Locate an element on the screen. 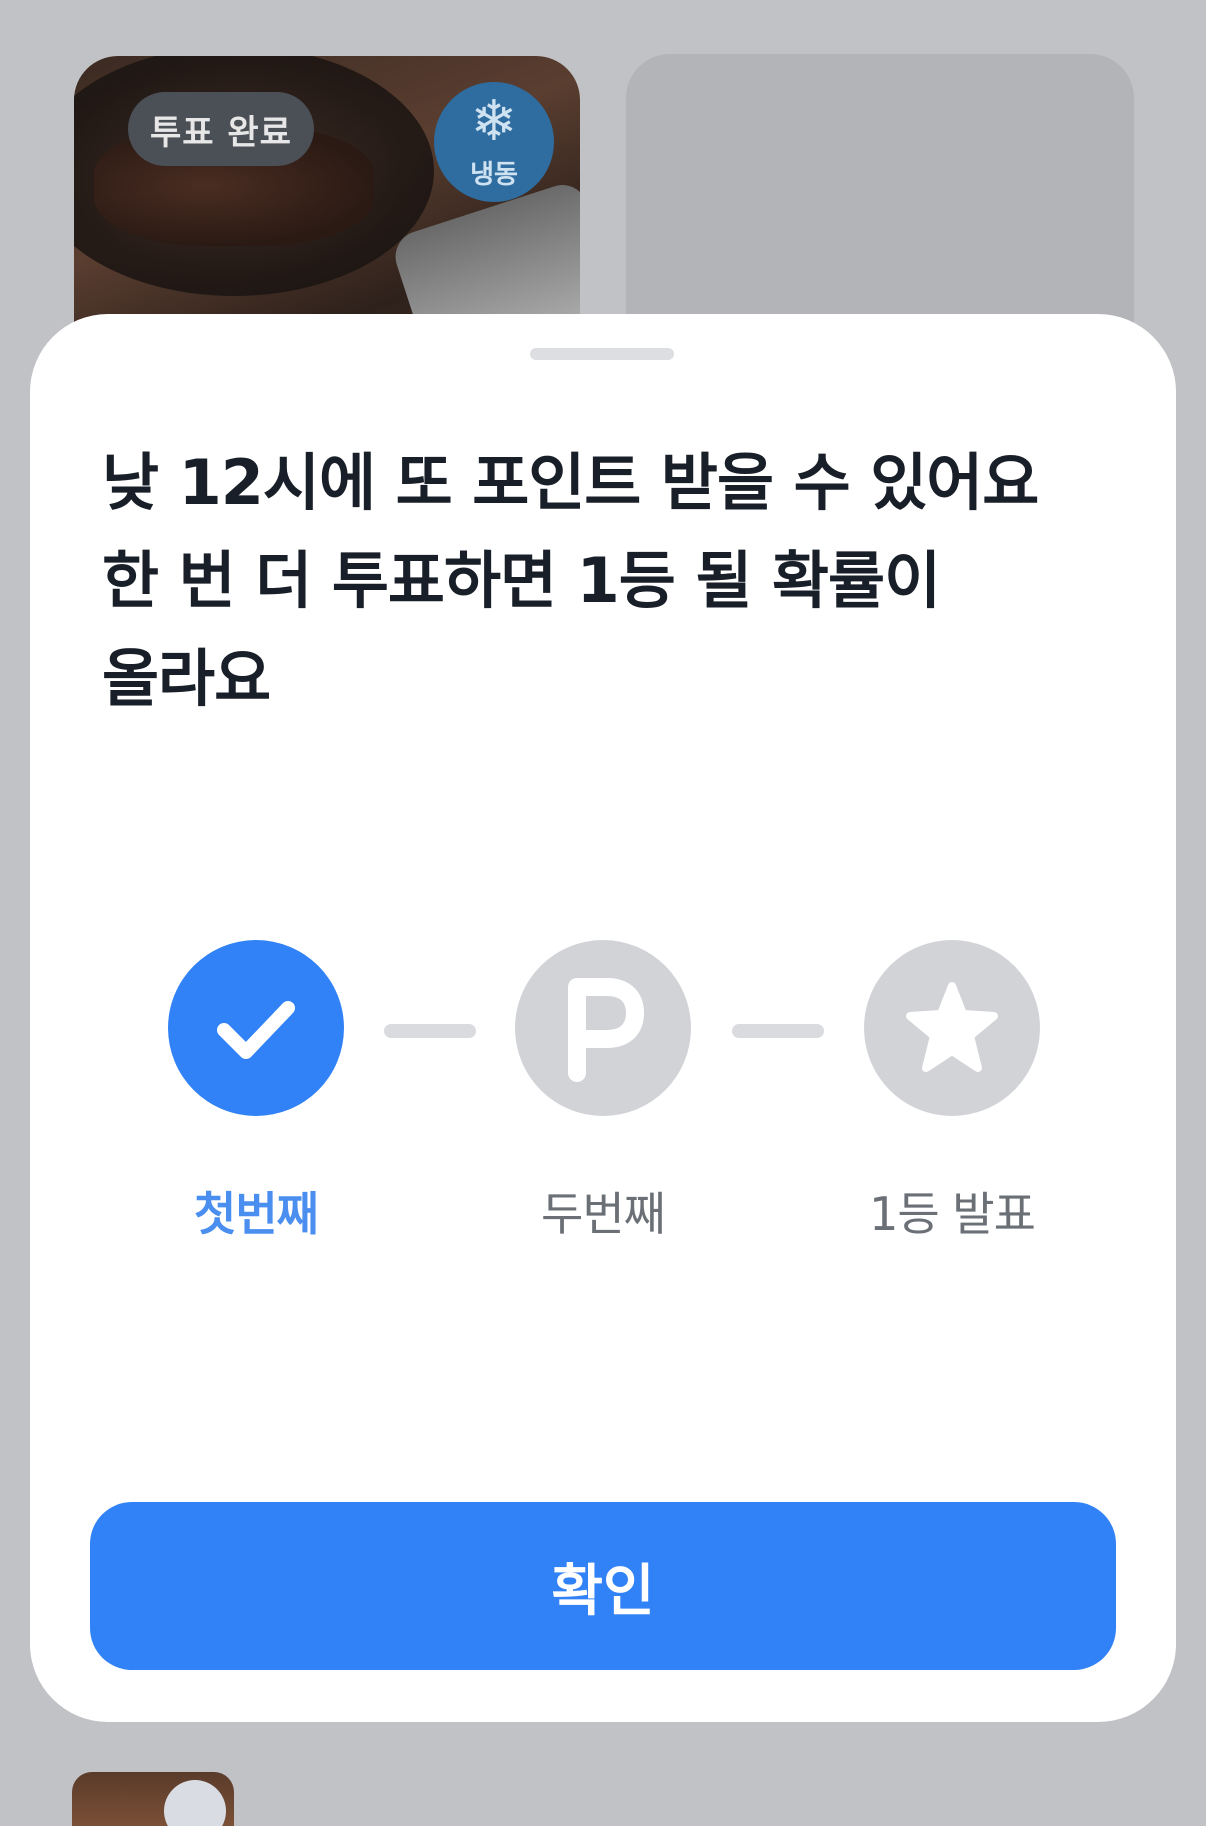 This screenshot has height=1826, width=1206. snowflake-icon: ❄ is located at coordinates (494, 121).